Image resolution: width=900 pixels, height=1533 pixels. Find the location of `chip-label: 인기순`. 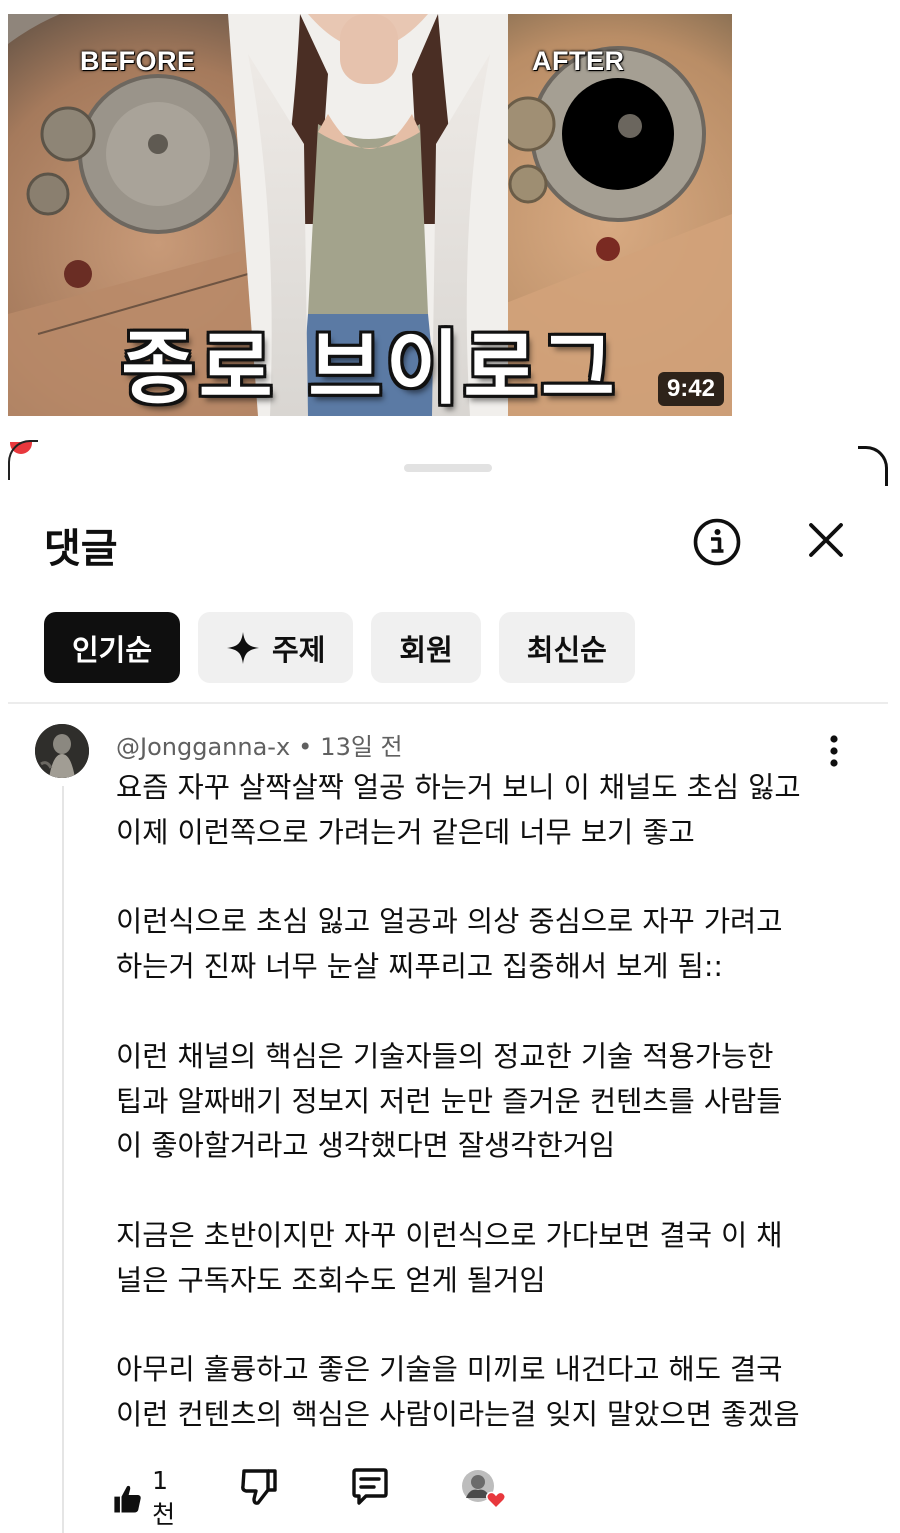

chip-label: 인기순 is located at coordinates (112, 649).